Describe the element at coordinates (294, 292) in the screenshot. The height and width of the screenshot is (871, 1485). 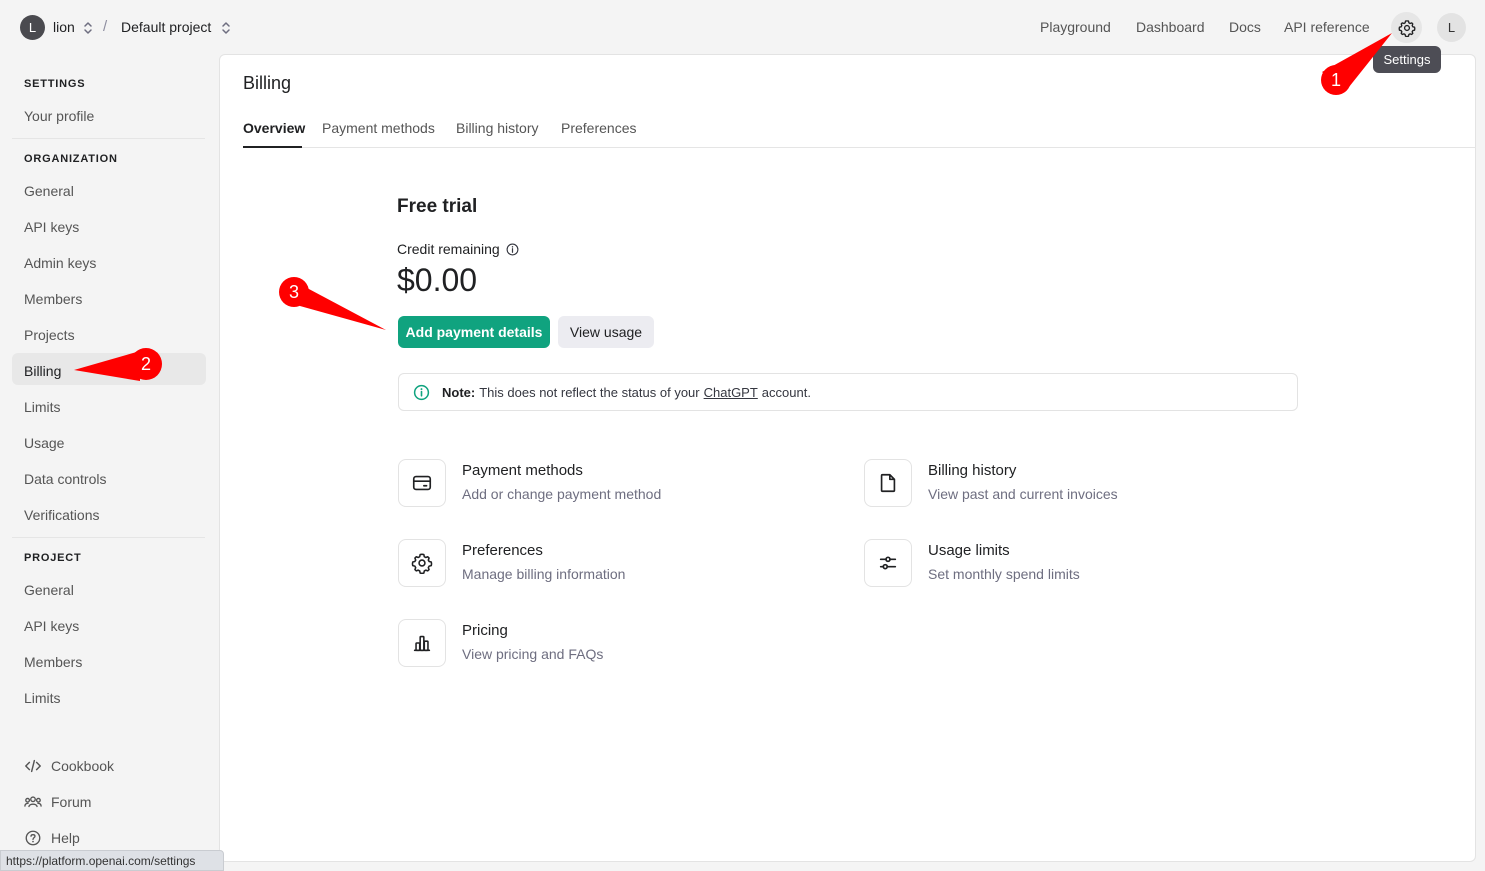
I see `annotation-label-3: 3` at that location.